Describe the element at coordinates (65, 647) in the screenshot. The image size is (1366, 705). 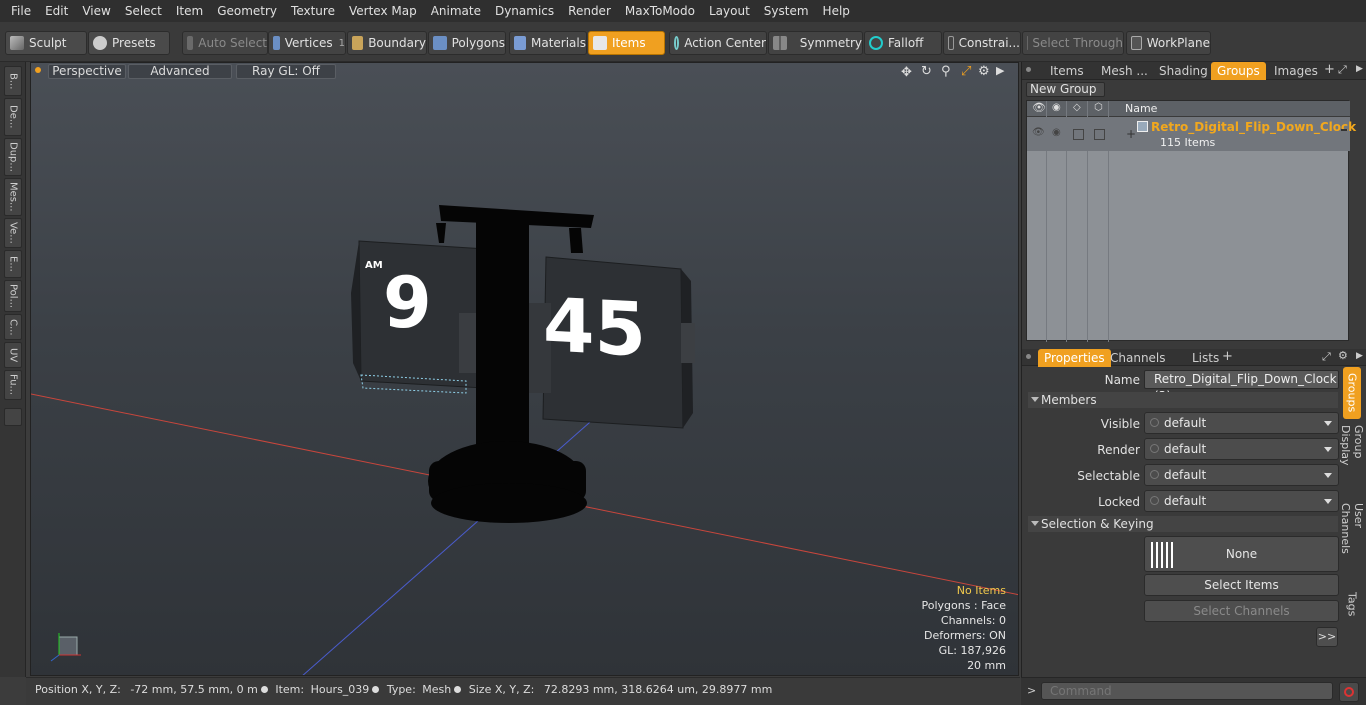
I see `axis-gizmo` at that location.